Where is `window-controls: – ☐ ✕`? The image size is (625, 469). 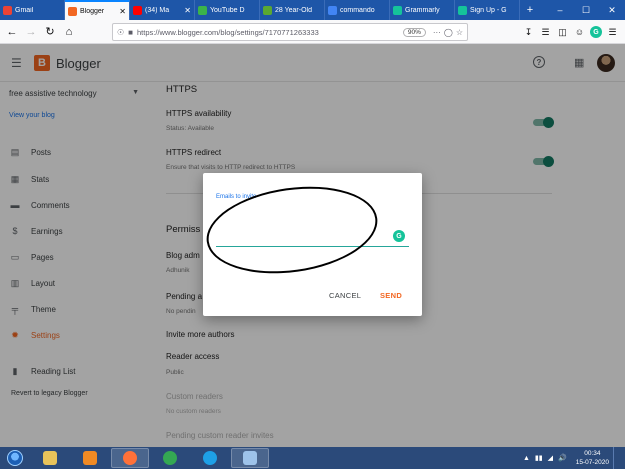
window-controls: – ☐ ✕ is located at coordinates (586, 10).